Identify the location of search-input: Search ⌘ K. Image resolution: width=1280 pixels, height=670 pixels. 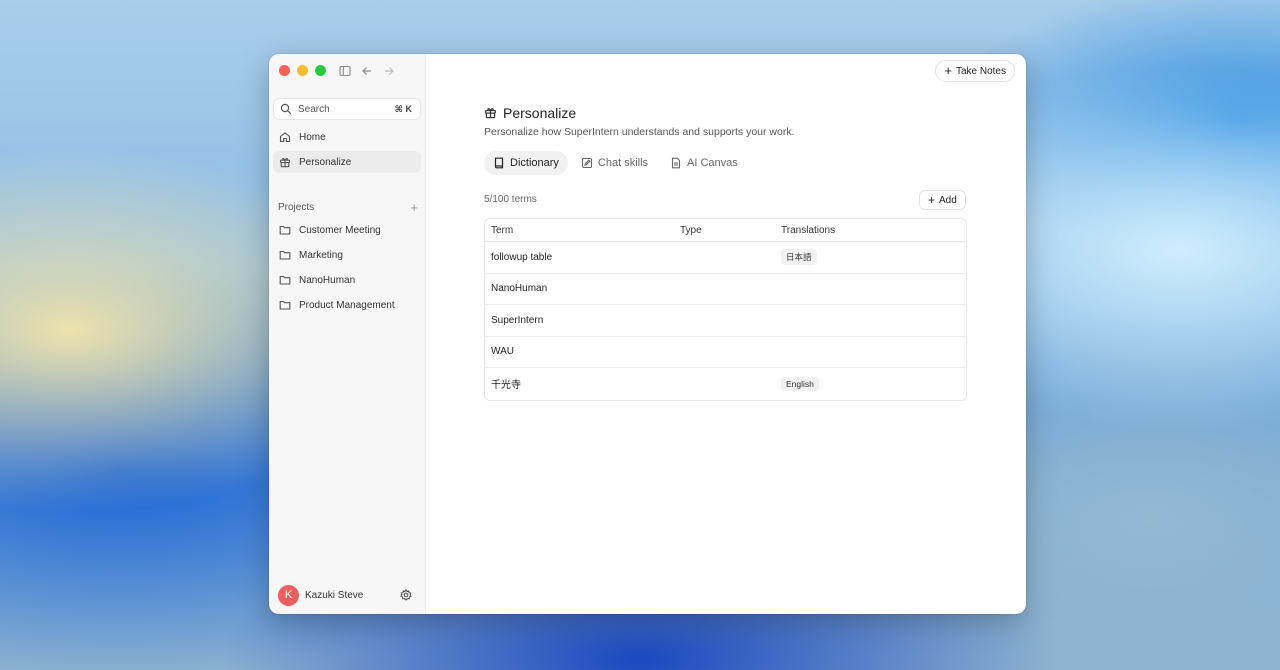
(347, 109).